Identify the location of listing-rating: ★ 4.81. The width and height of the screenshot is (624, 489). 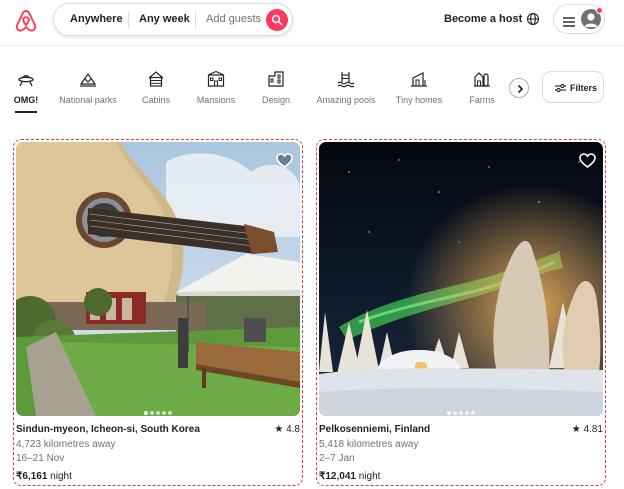
(587, 429).